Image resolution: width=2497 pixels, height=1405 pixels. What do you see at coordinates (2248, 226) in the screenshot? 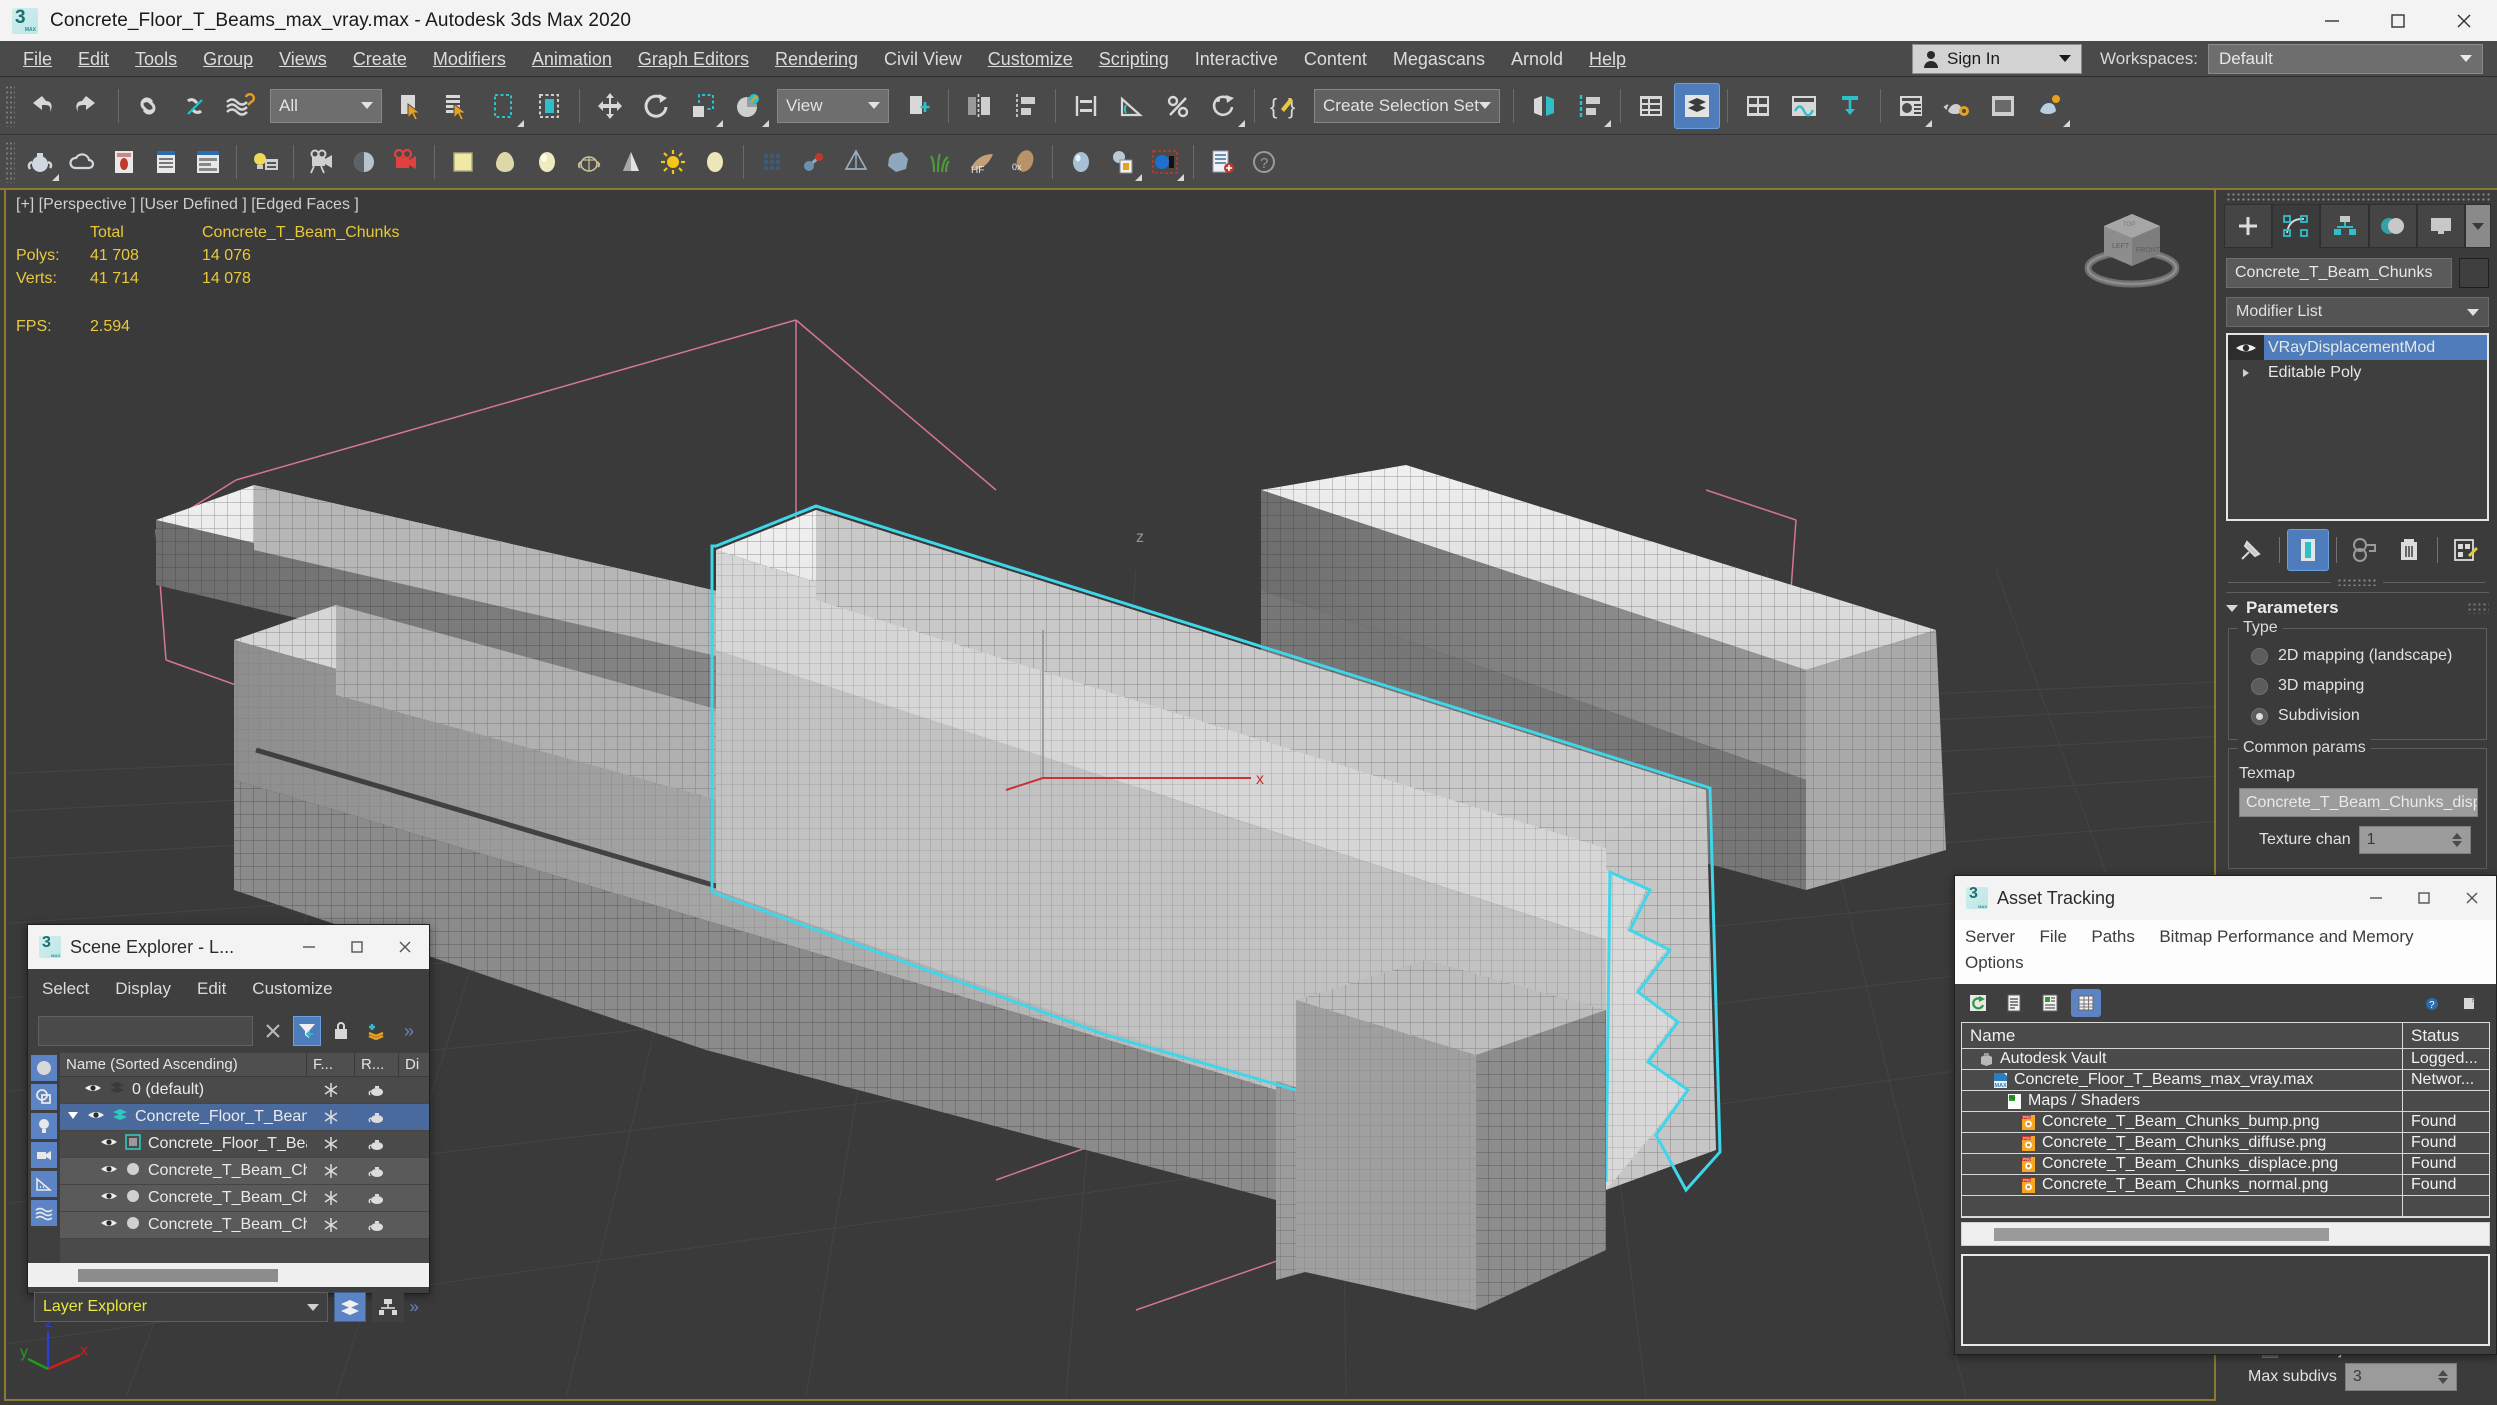
I see `create-tab-icon` at bounding box center [2248, 226].